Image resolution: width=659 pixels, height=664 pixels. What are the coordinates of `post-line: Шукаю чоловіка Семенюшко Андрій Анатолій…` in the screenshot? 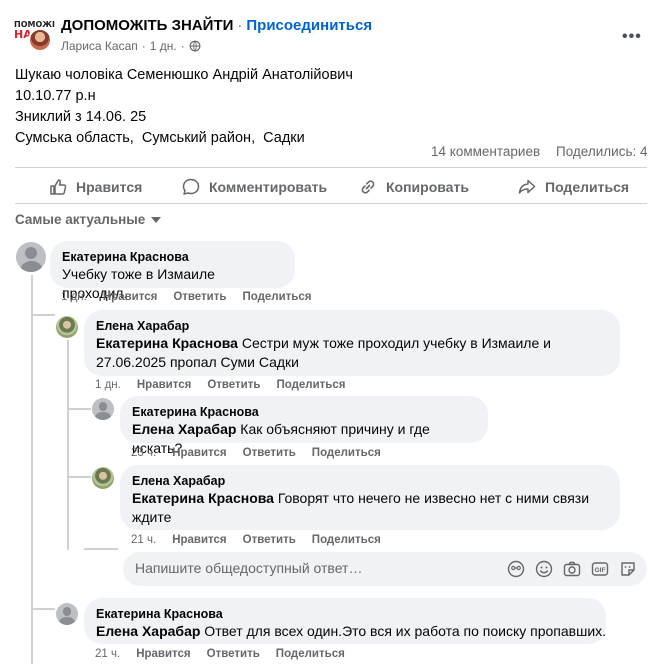 It's located at (184, 75).